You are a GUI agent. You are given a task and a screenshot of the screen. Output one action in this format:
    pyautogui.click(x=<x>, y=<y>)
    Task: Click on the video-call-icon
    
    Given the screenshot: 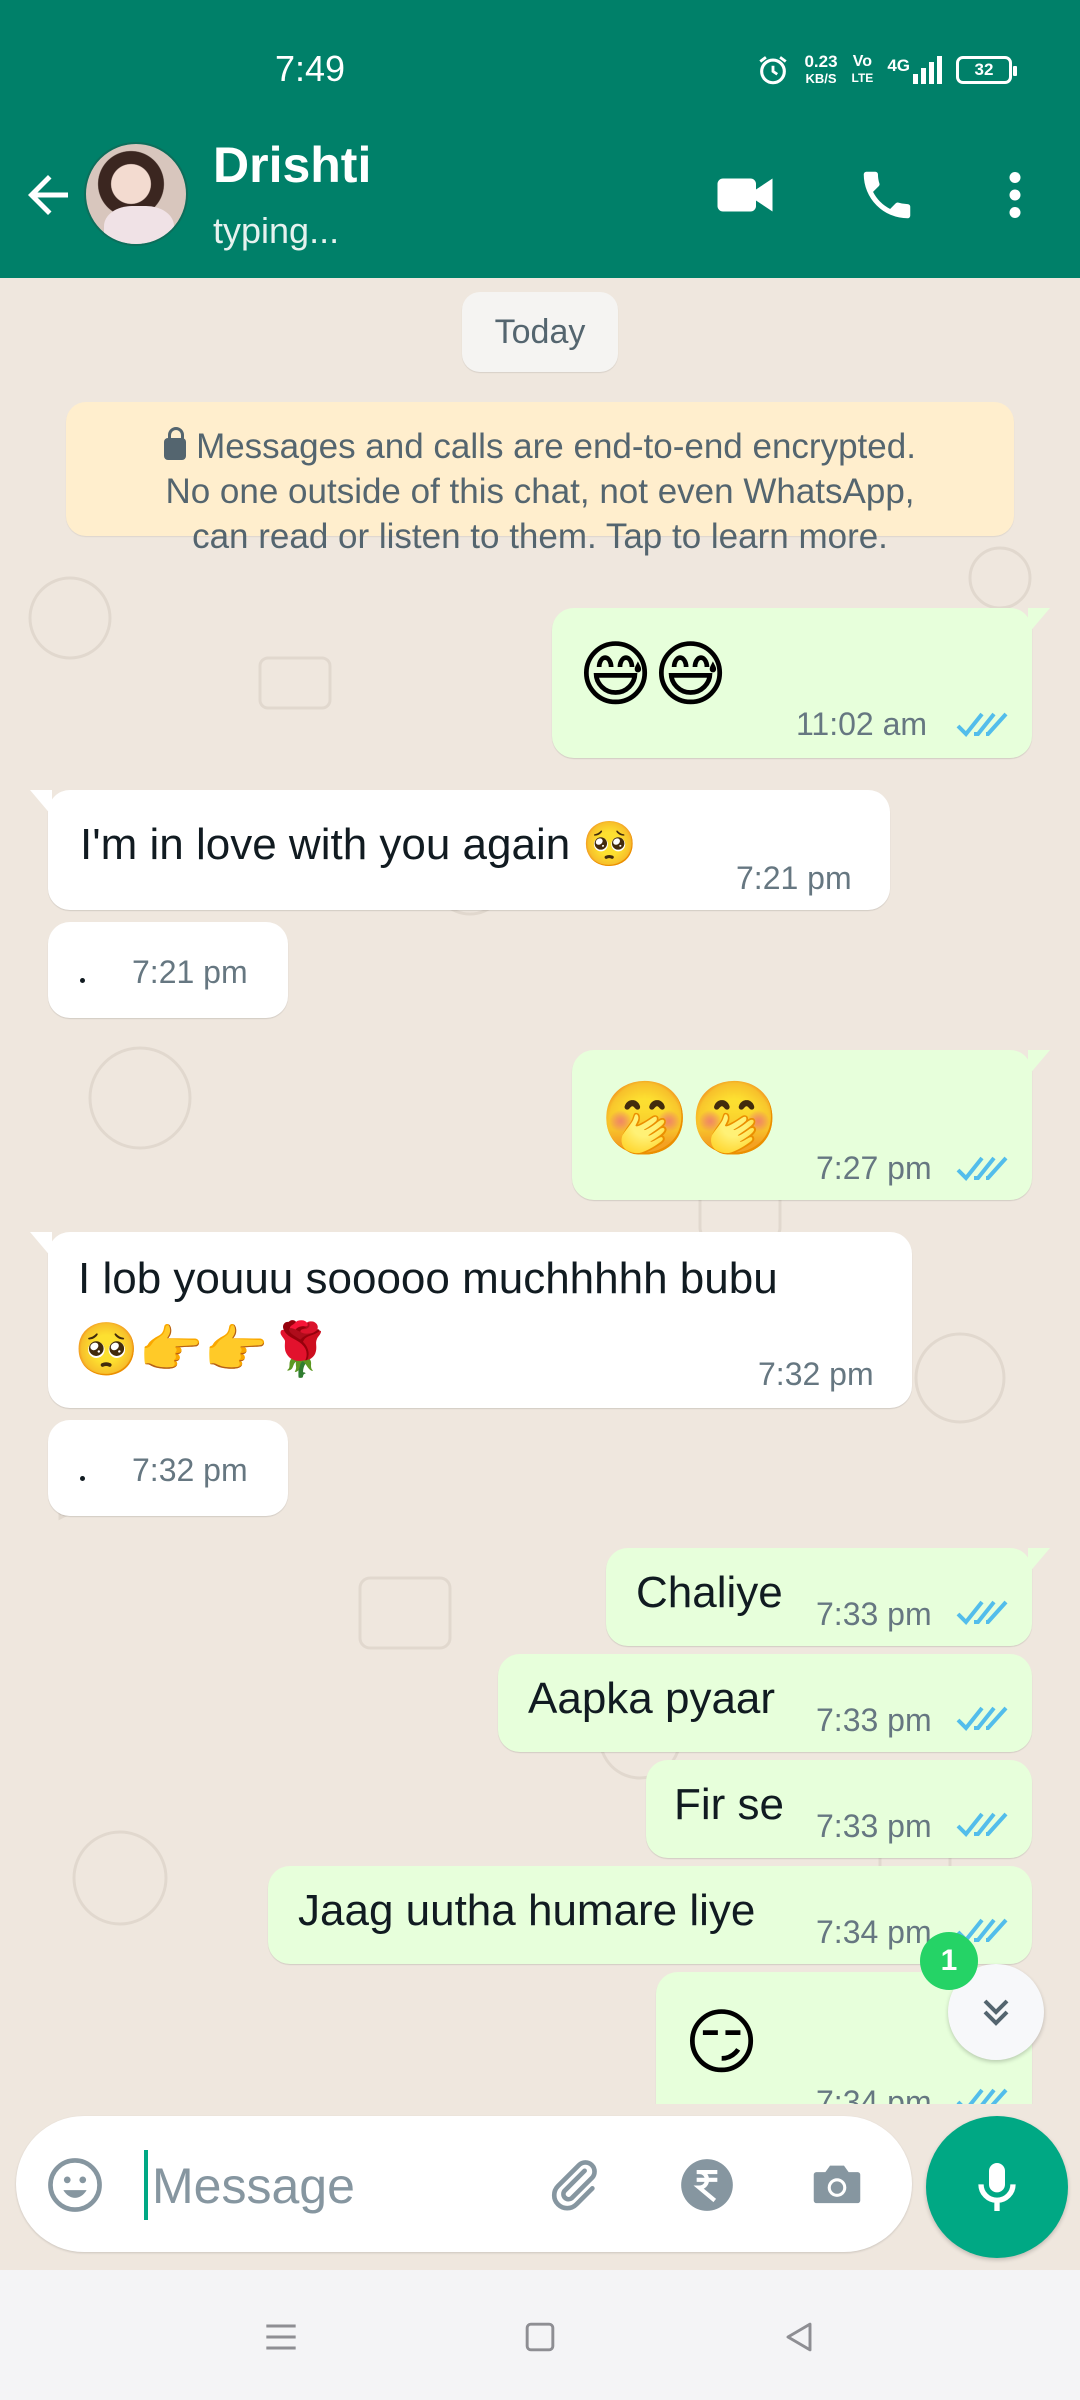 What is the action you would take?
    pyautogui.click(x=745, y=195)
    